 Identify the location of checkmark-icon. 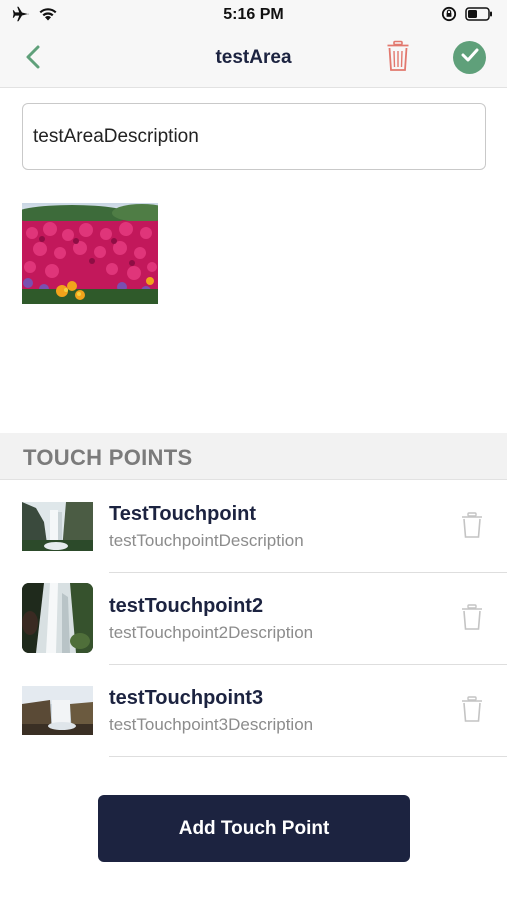
(470, 57).